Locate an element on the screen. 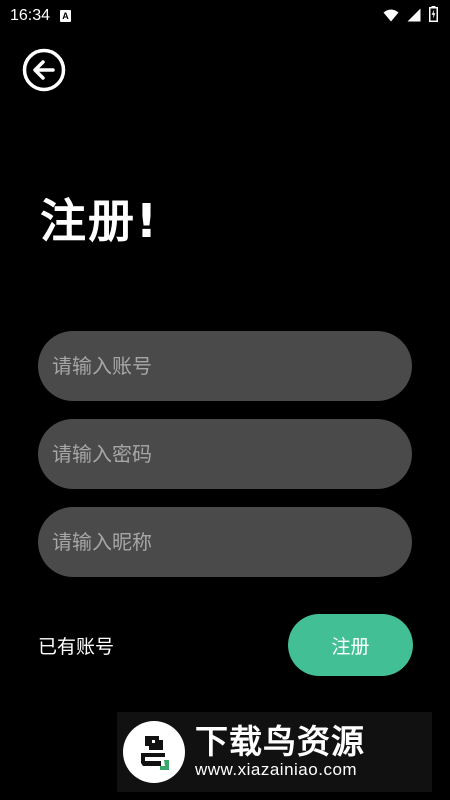 This screenshot has width=450, height=800. back-button is located at coordinates (44, 70).